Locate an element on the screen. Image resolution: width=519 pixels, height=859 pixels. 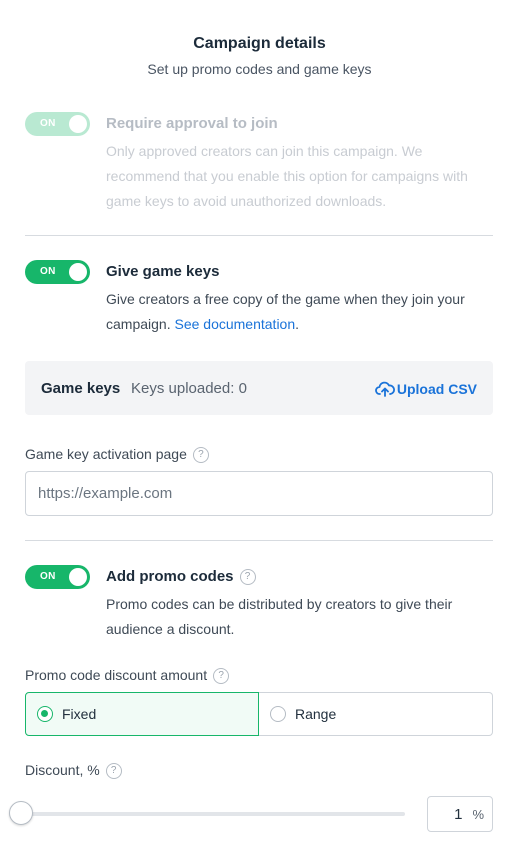
promo-codes-title-text: Add promo codes is located at coordinates (170, 576).